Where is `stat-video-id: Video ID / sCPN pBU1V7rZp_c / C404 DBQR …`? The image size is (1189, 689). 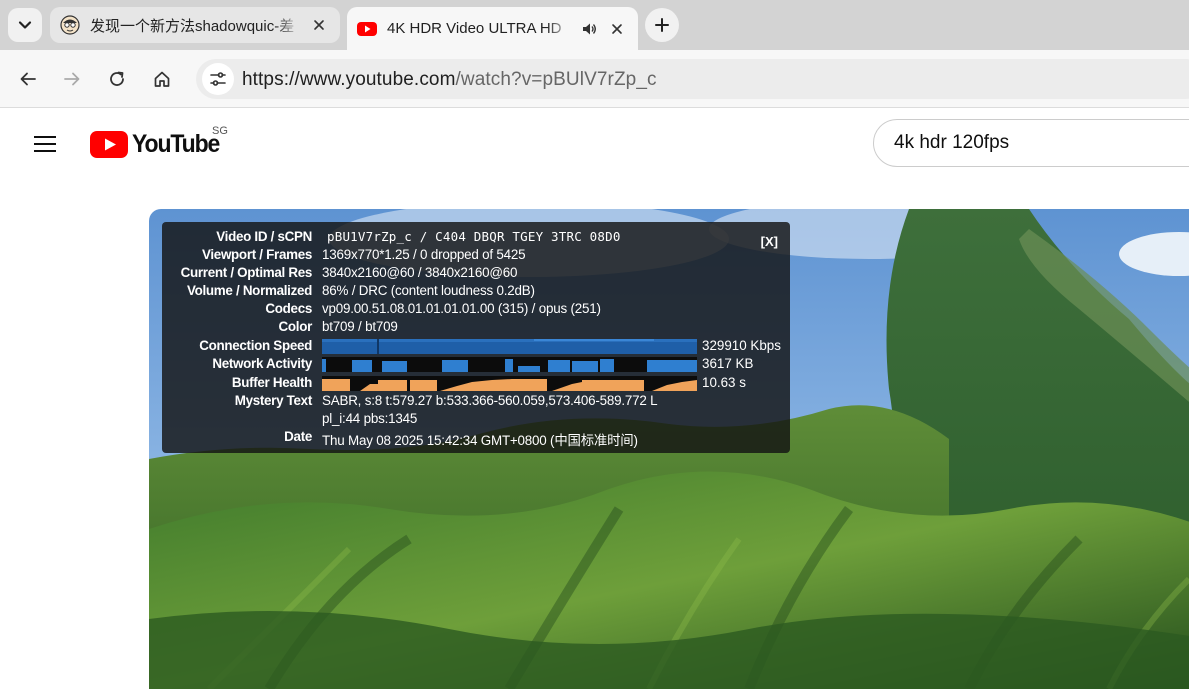 stat-video-id: Video ID / sCPN pBU1V7rZp_c / C404 DBQR … is located at coordinates (476, 238).